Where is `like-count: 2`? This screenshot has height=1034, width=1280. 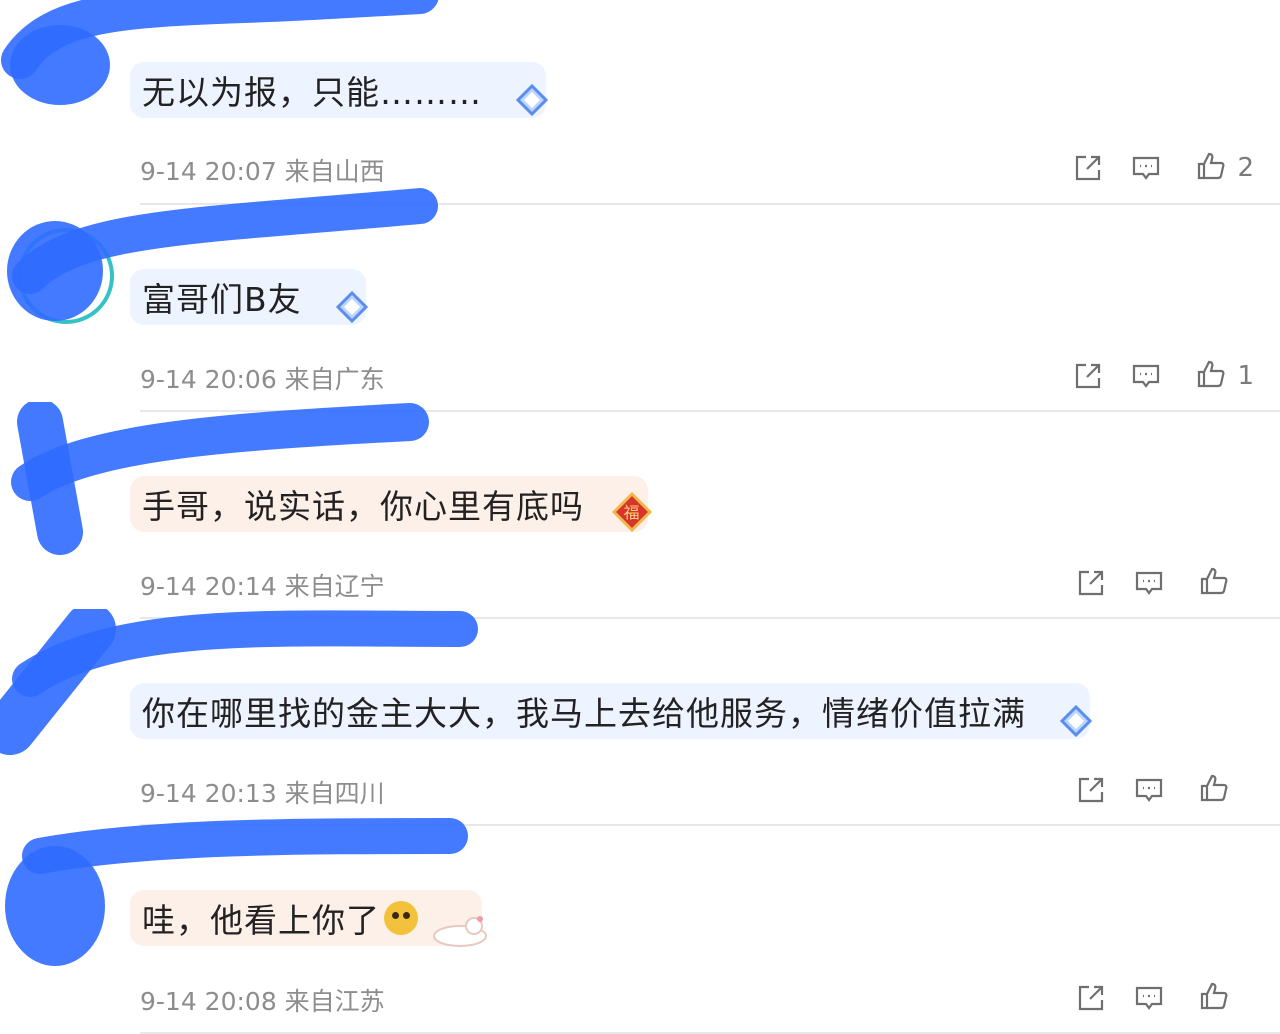 like-count: 2 is located at coordinates (1245, 168).